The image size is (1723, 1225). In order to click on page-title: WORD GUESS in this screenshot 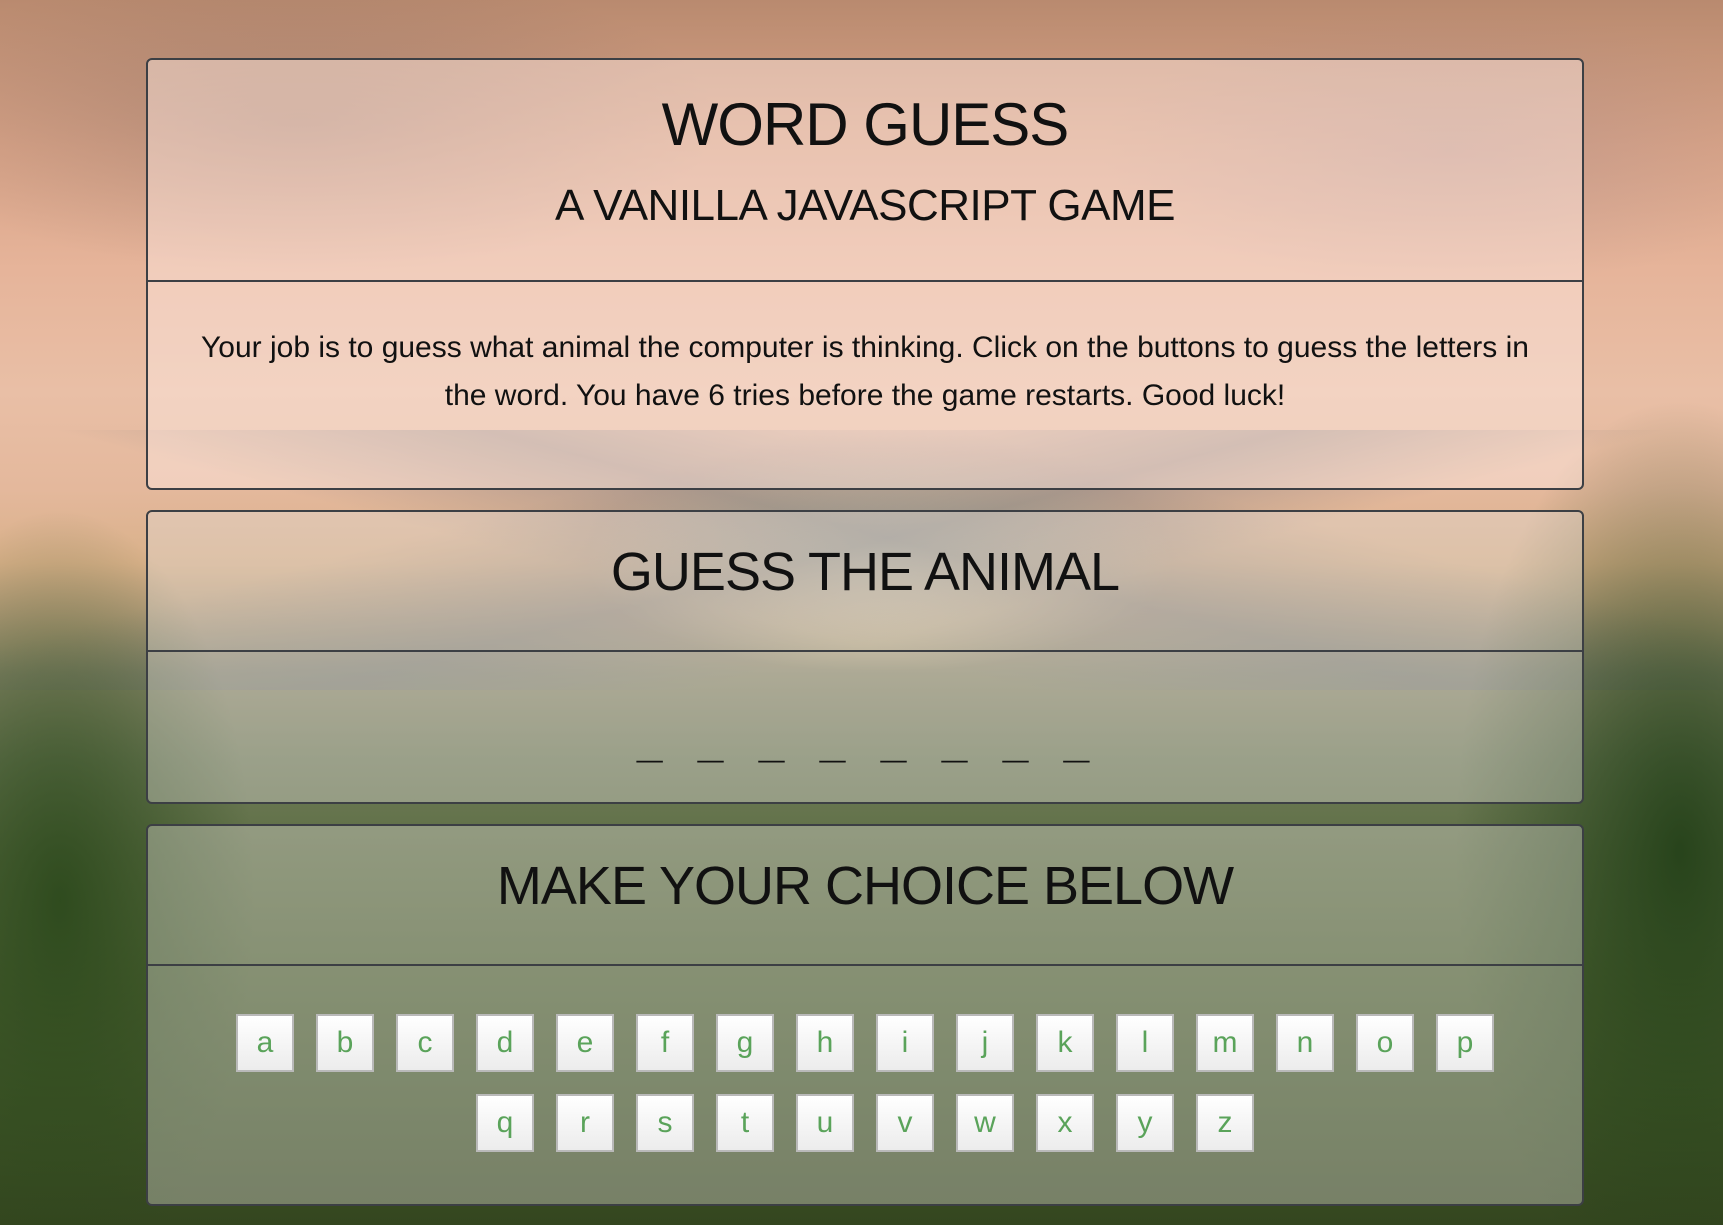, I will do `click(865, 124)`.